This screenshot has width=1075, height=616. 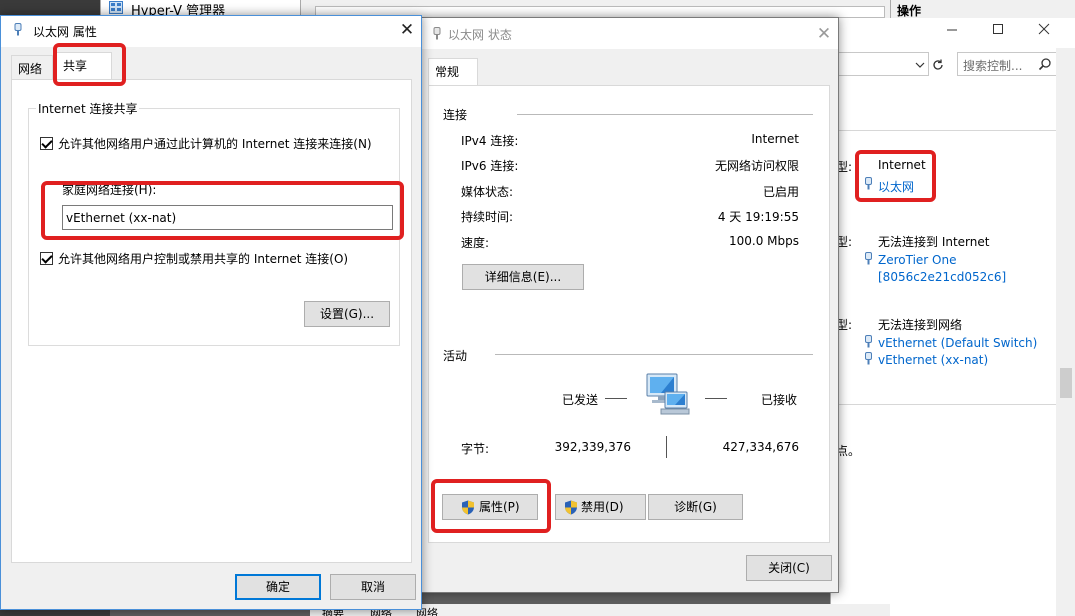 I want to click on refresh-icon, so click(x=938, y=65).